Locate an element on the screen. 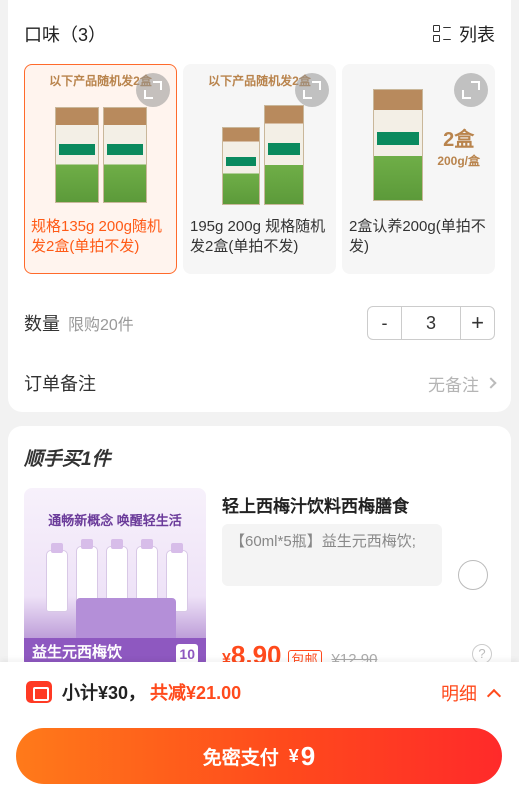 The height and width of the screenshot is (800, 519). option-label: 195g 200g 规格随机发2盒(单拍不发) is located at coordinates (258, 236).